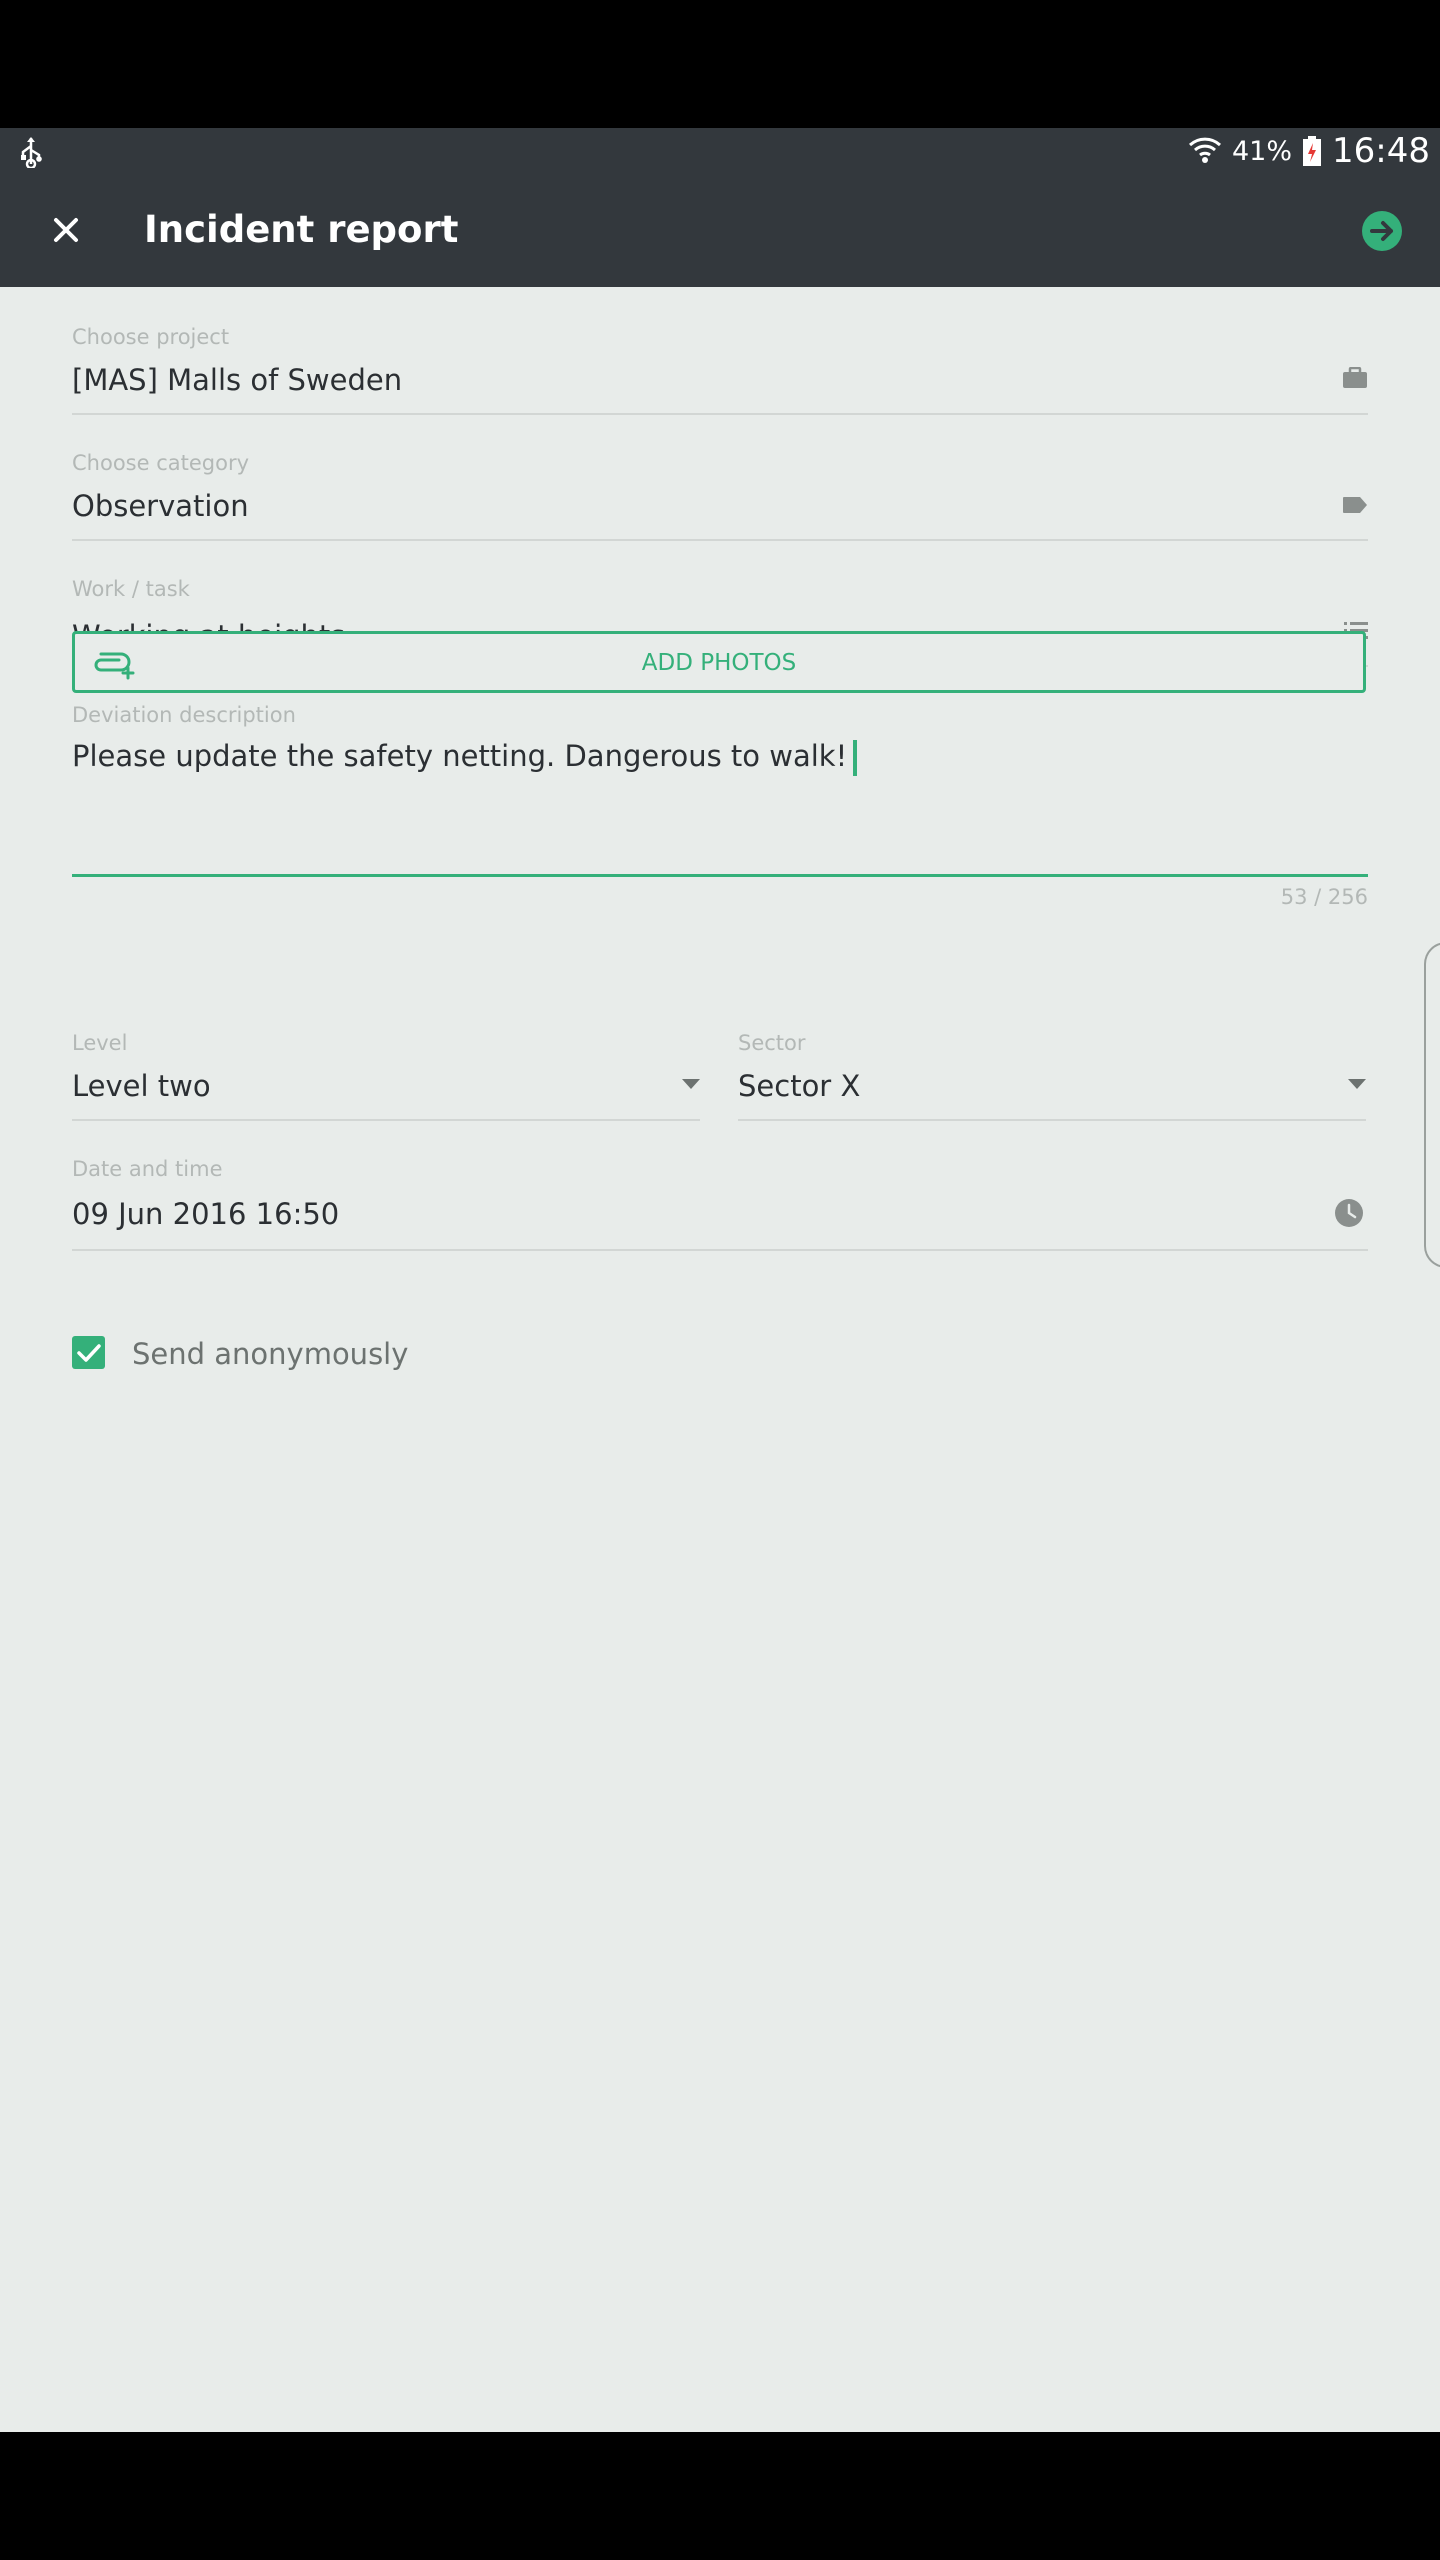 The image size is (1440, 2560). Describe the element at coordinates (100, 1043) in the screenshot. I see `level-label: Level` at that location.